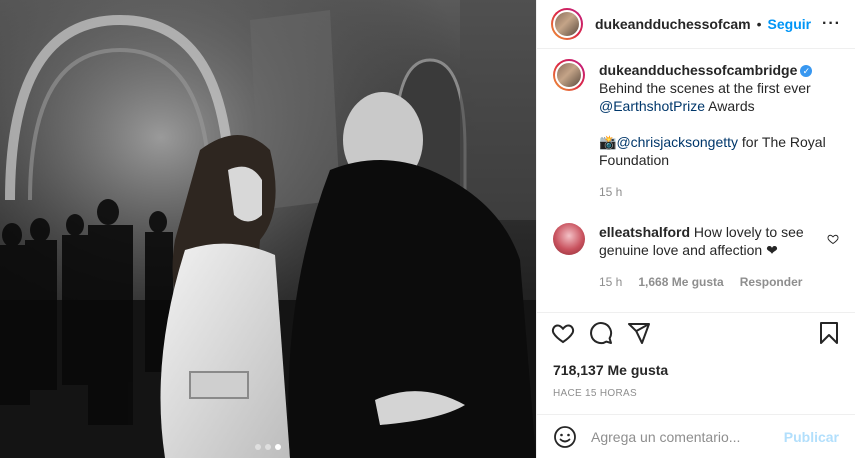  Describe the element at coordinates (696, 332) in the screenshot. I see `post-actions-bar` at that location.